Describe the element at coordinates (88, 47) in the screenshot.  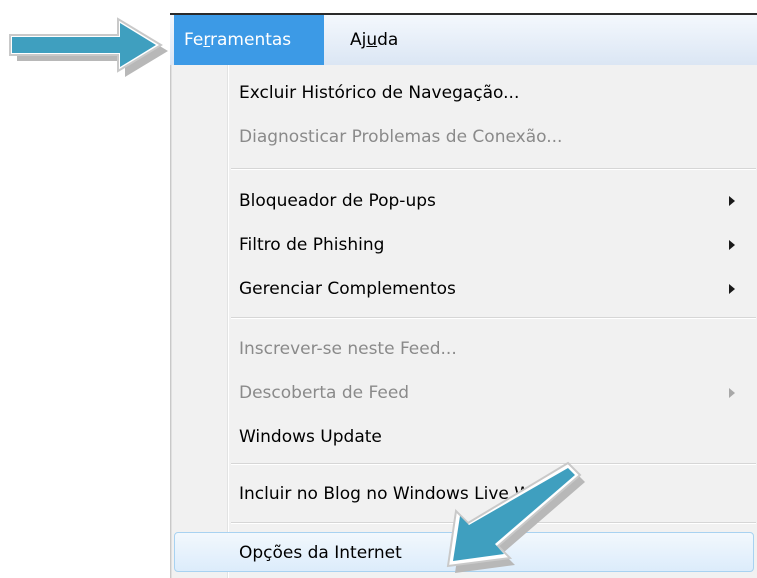
I see `annotation-arrow-right-icon` at that location.